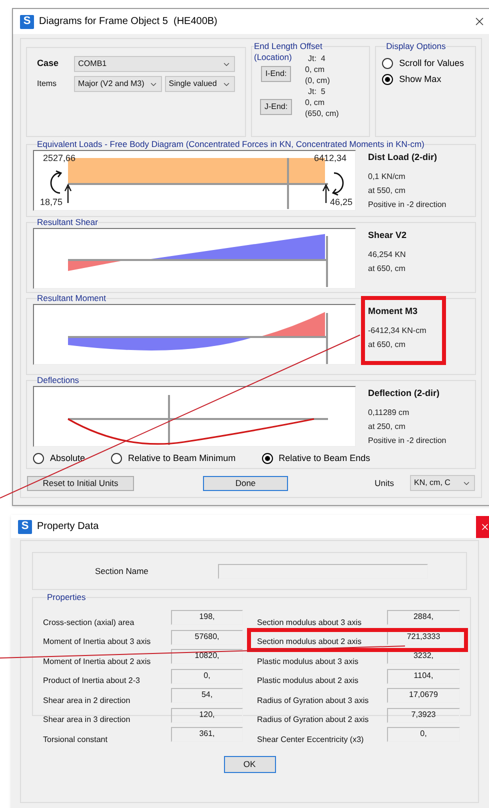  I want to click on dropdown: Major (V2 and M3), so click(118, 84).